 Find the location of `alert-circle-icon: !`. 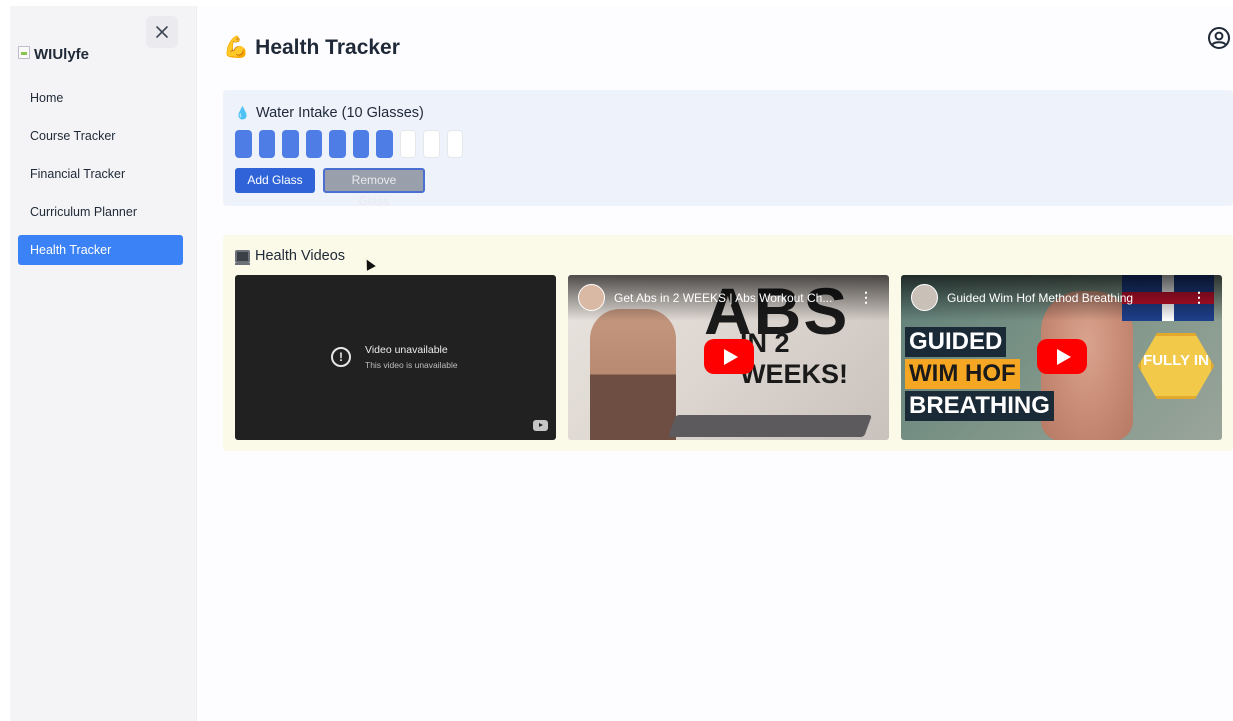

alert-circle-icon: ! is located at coordinates (341, 357).